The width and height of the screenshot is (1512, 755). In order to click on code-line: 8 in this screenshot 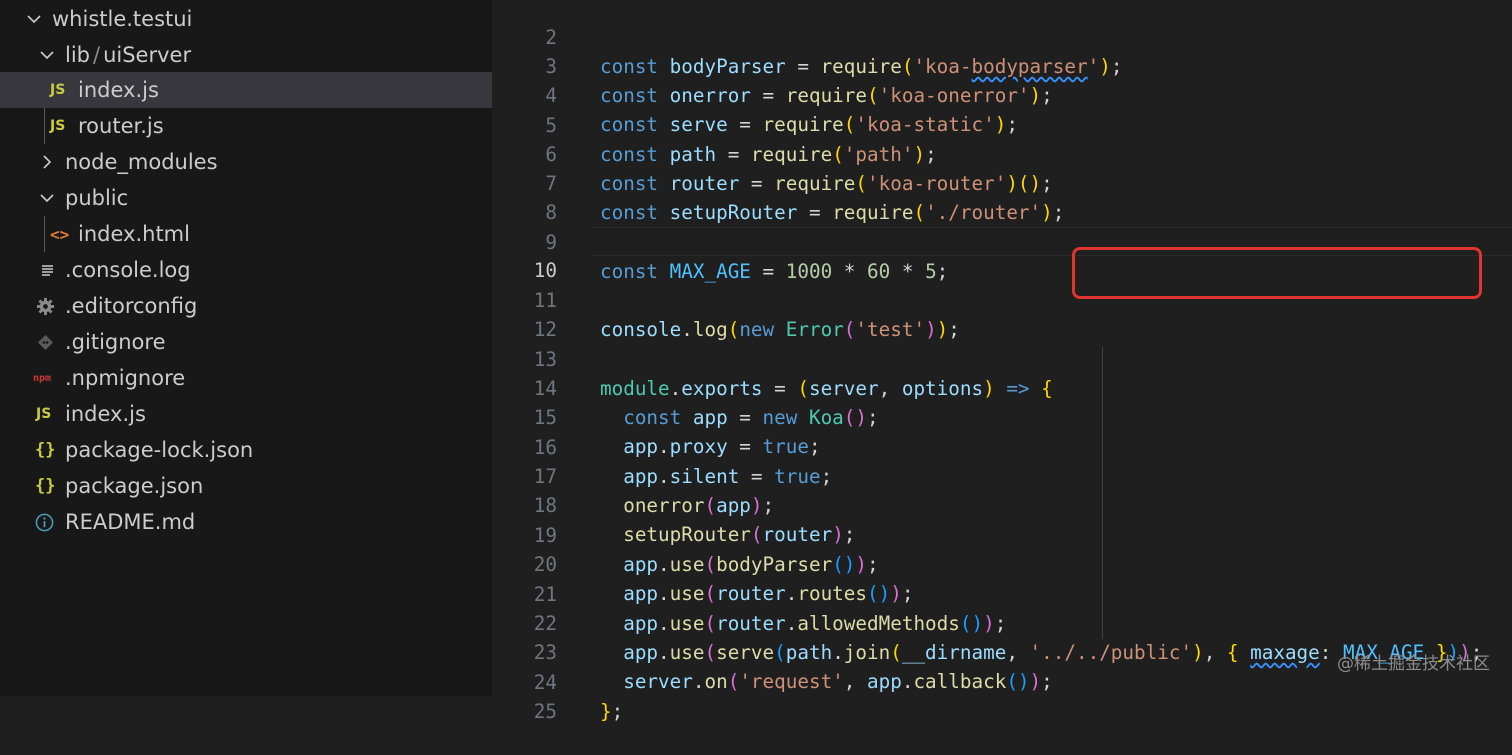, I will do `click(1002, 196)`.